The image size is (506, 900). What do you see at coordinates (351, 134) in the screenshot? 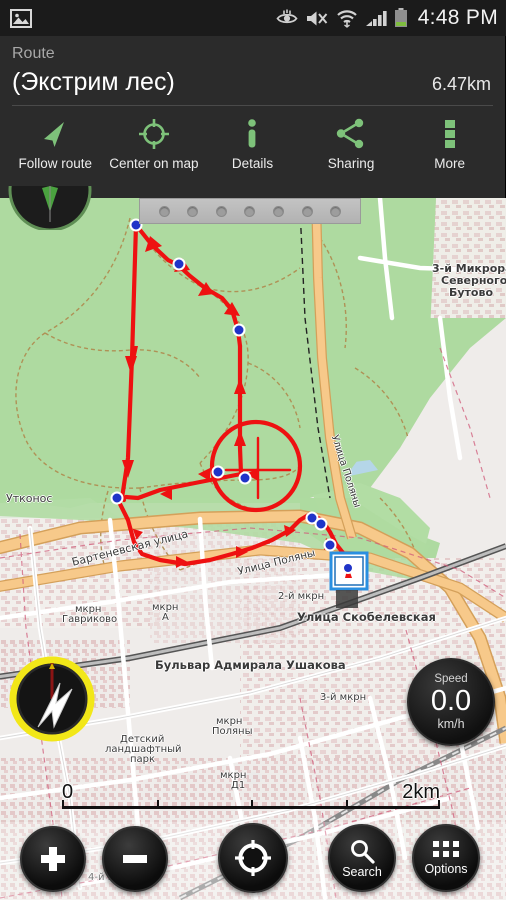
I see `share-icon` at bounding box center [351, 134].